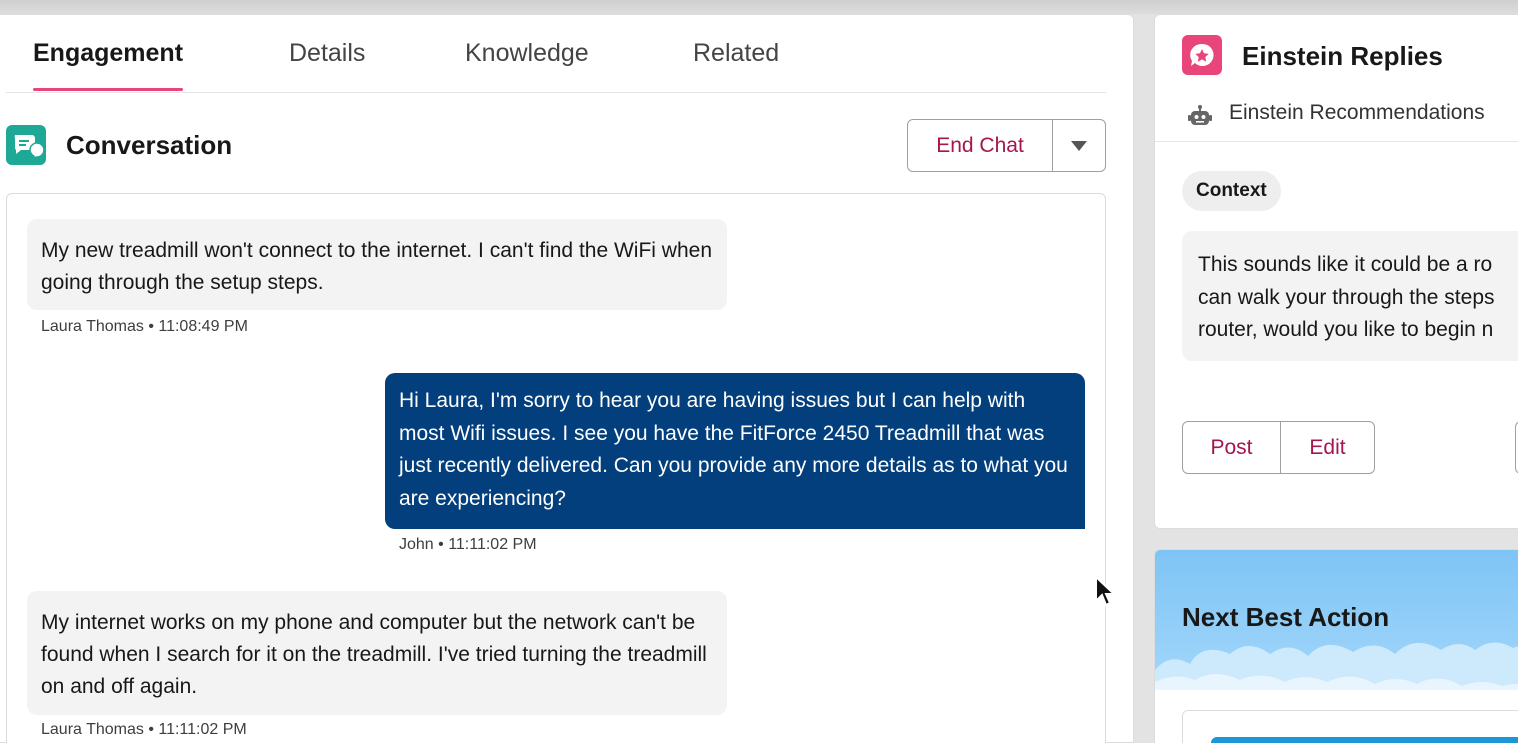  I want to click on message-meta: Laura Thomas • 11:11:02 PM, so click(144, 729).